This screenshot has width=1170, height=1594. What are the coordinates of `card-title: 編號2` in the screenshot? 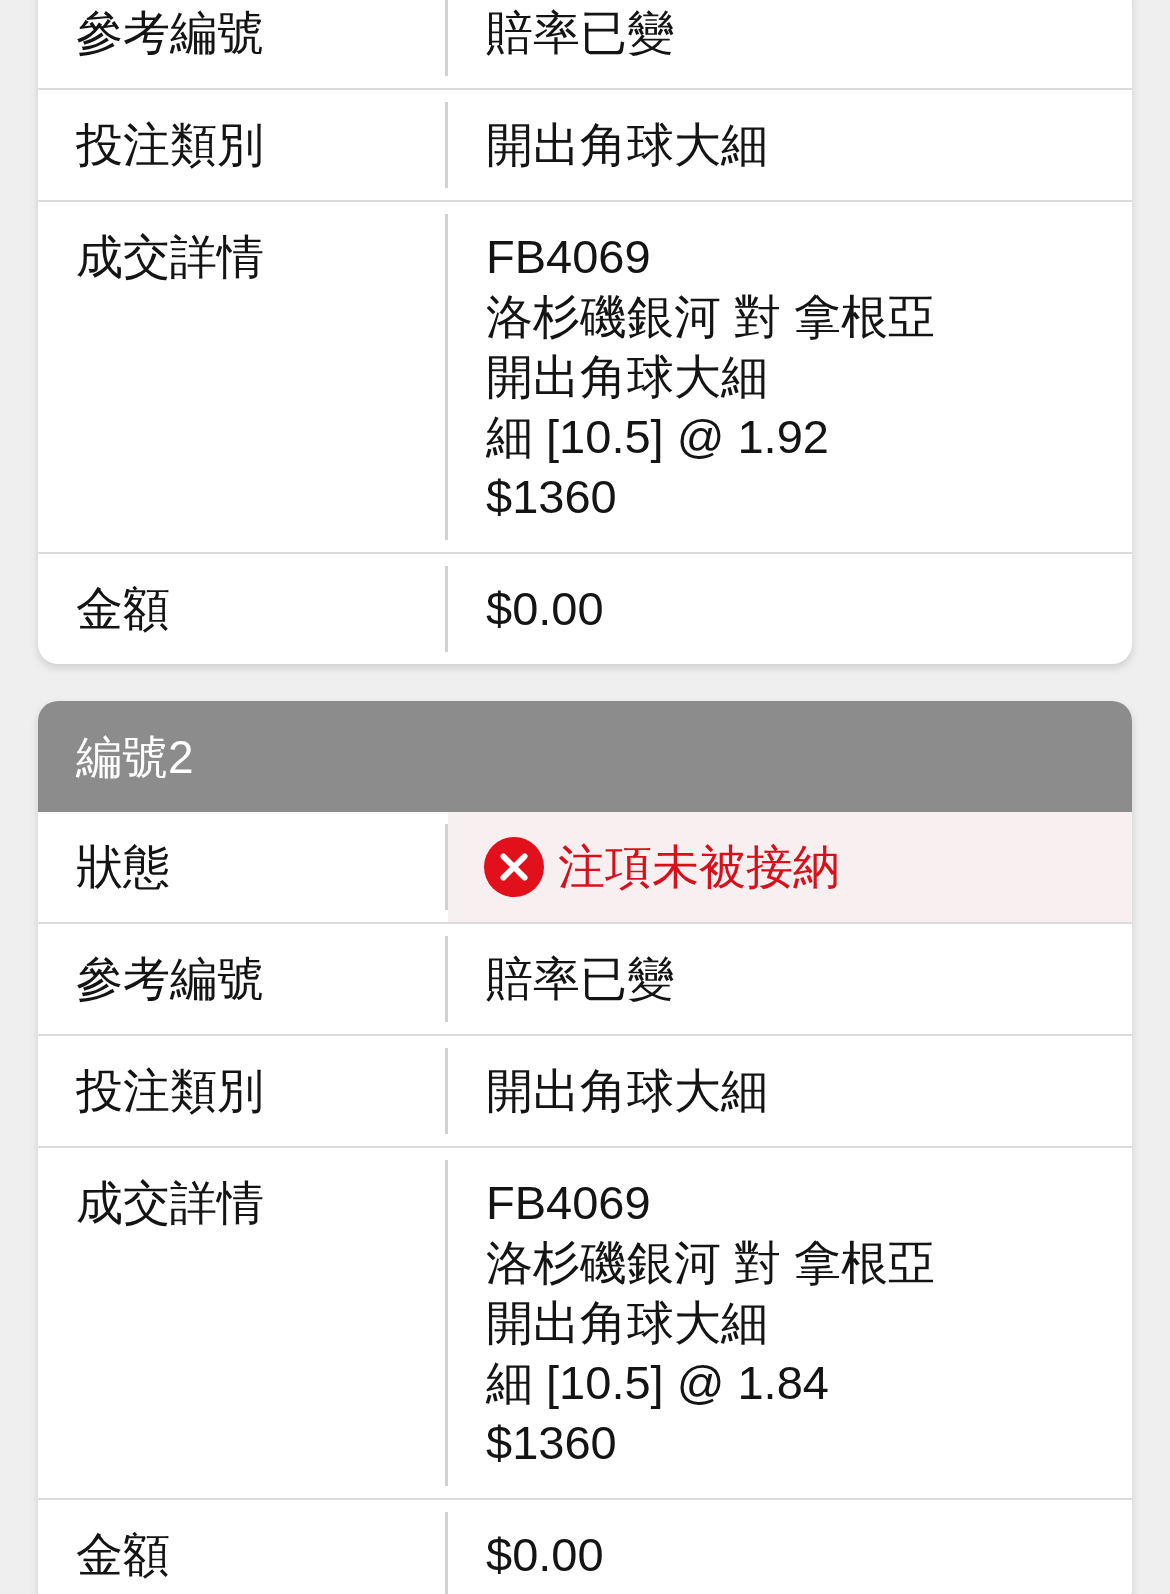 It's located at (135, 757).